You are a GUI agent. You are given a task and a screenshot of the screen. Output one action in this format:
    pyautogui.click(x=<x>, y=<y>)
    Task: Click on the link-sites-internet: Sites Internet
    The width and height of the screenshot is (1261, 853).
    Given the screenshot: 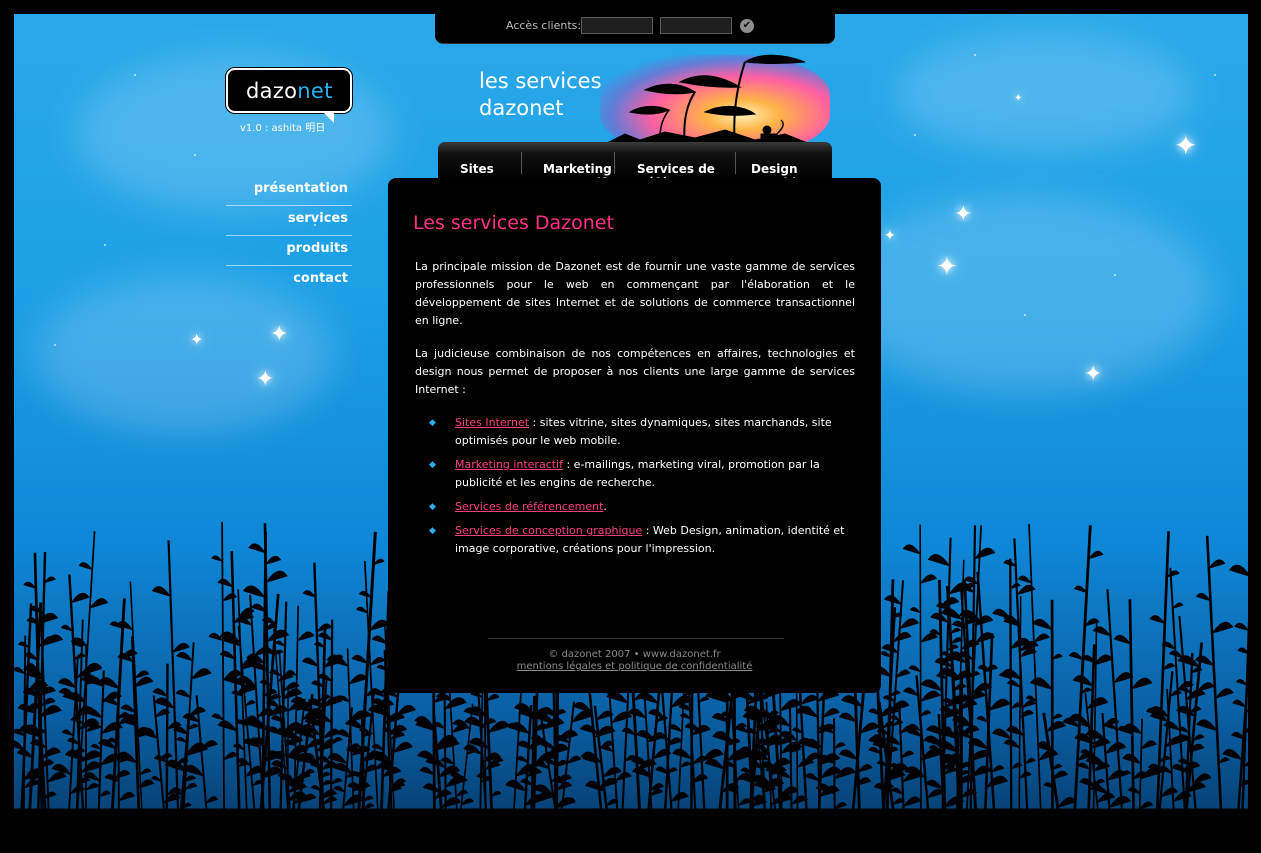 What is the action you would take?
    pyautogui.click(x=492, y=422)
    